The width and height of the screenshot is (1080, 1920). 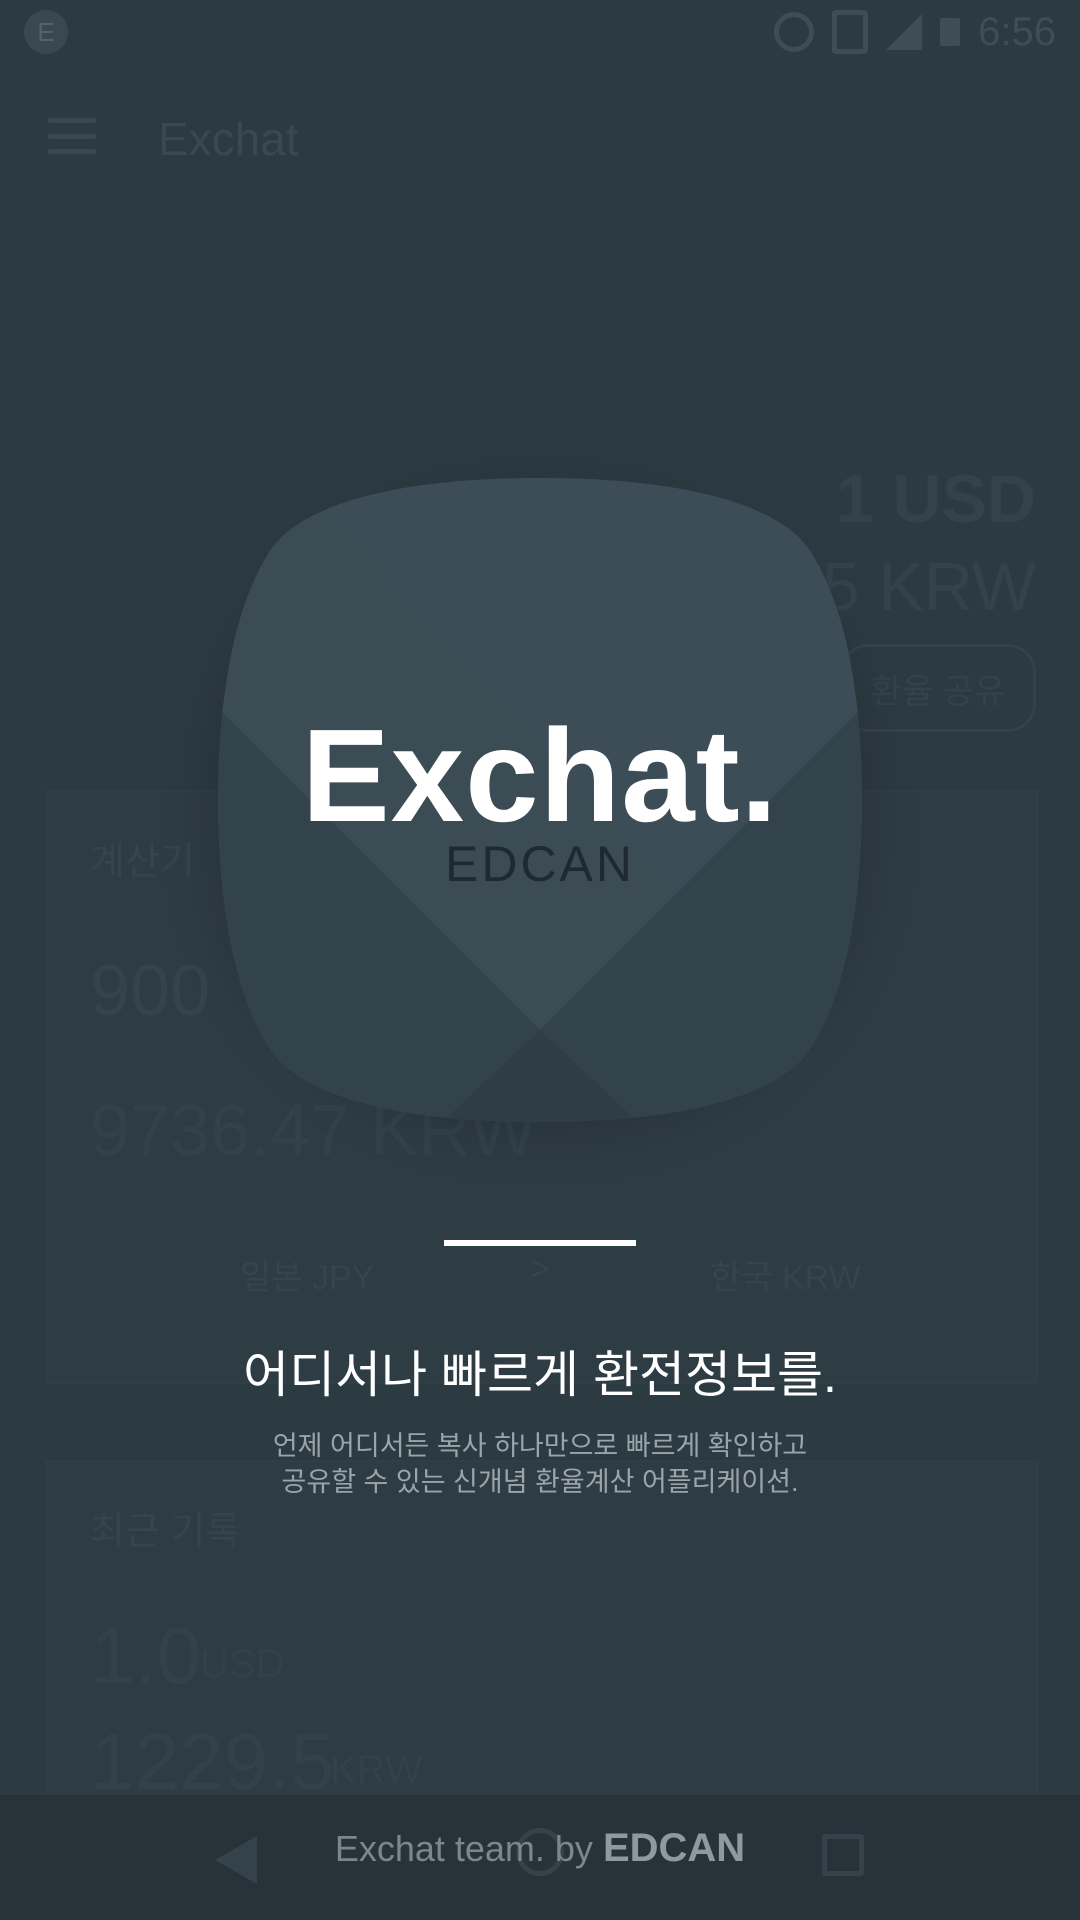 What do you see at coordinates (540, 775) in the screenshot?
I see `logo-wordmark: Exchat.` at bounding box center [540, 775].